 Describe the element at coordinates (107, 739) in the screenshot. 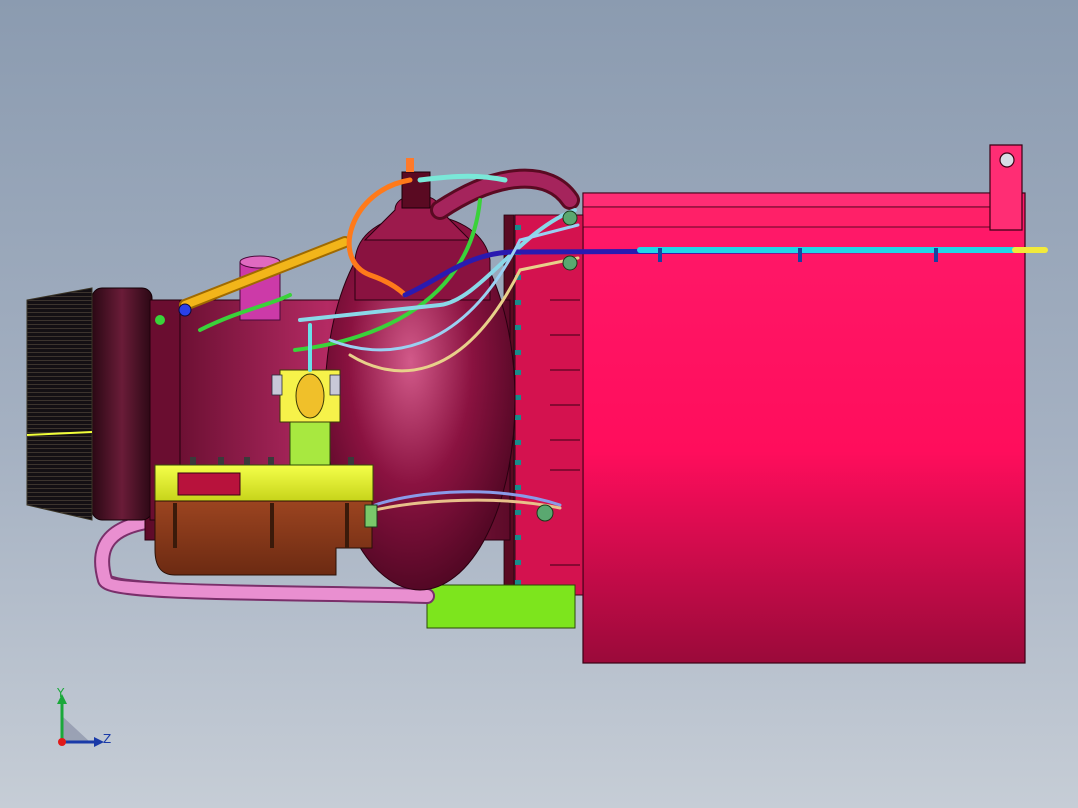

I see `z-axis-label: Z` at that location.